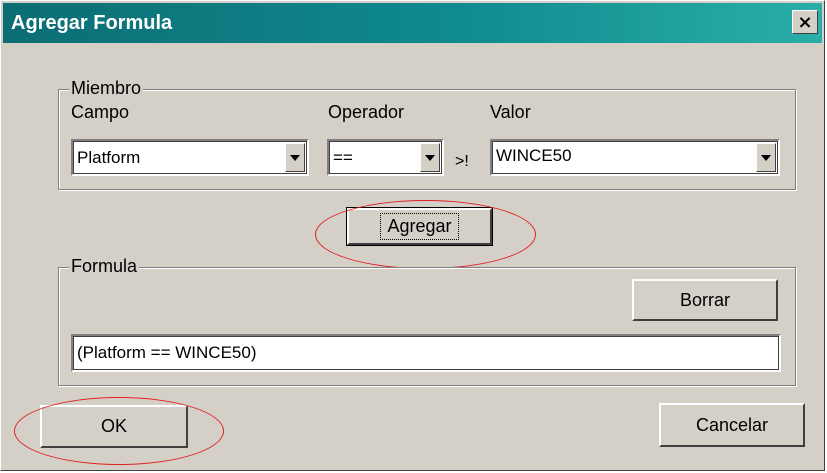  I want to click on campo-dropdown-button, so click(295, 157).